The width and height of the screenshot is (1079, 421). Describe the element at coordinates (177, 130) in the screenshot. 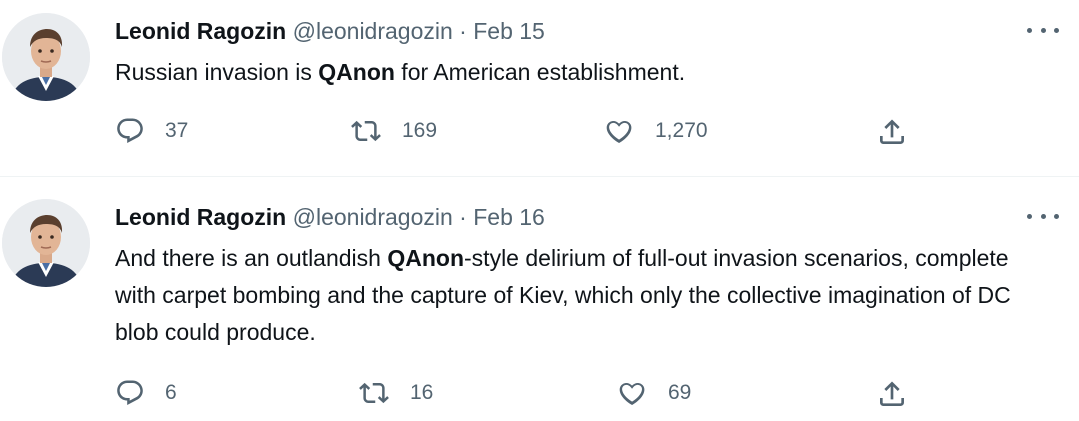

I see `reply-count: 37` at that location.